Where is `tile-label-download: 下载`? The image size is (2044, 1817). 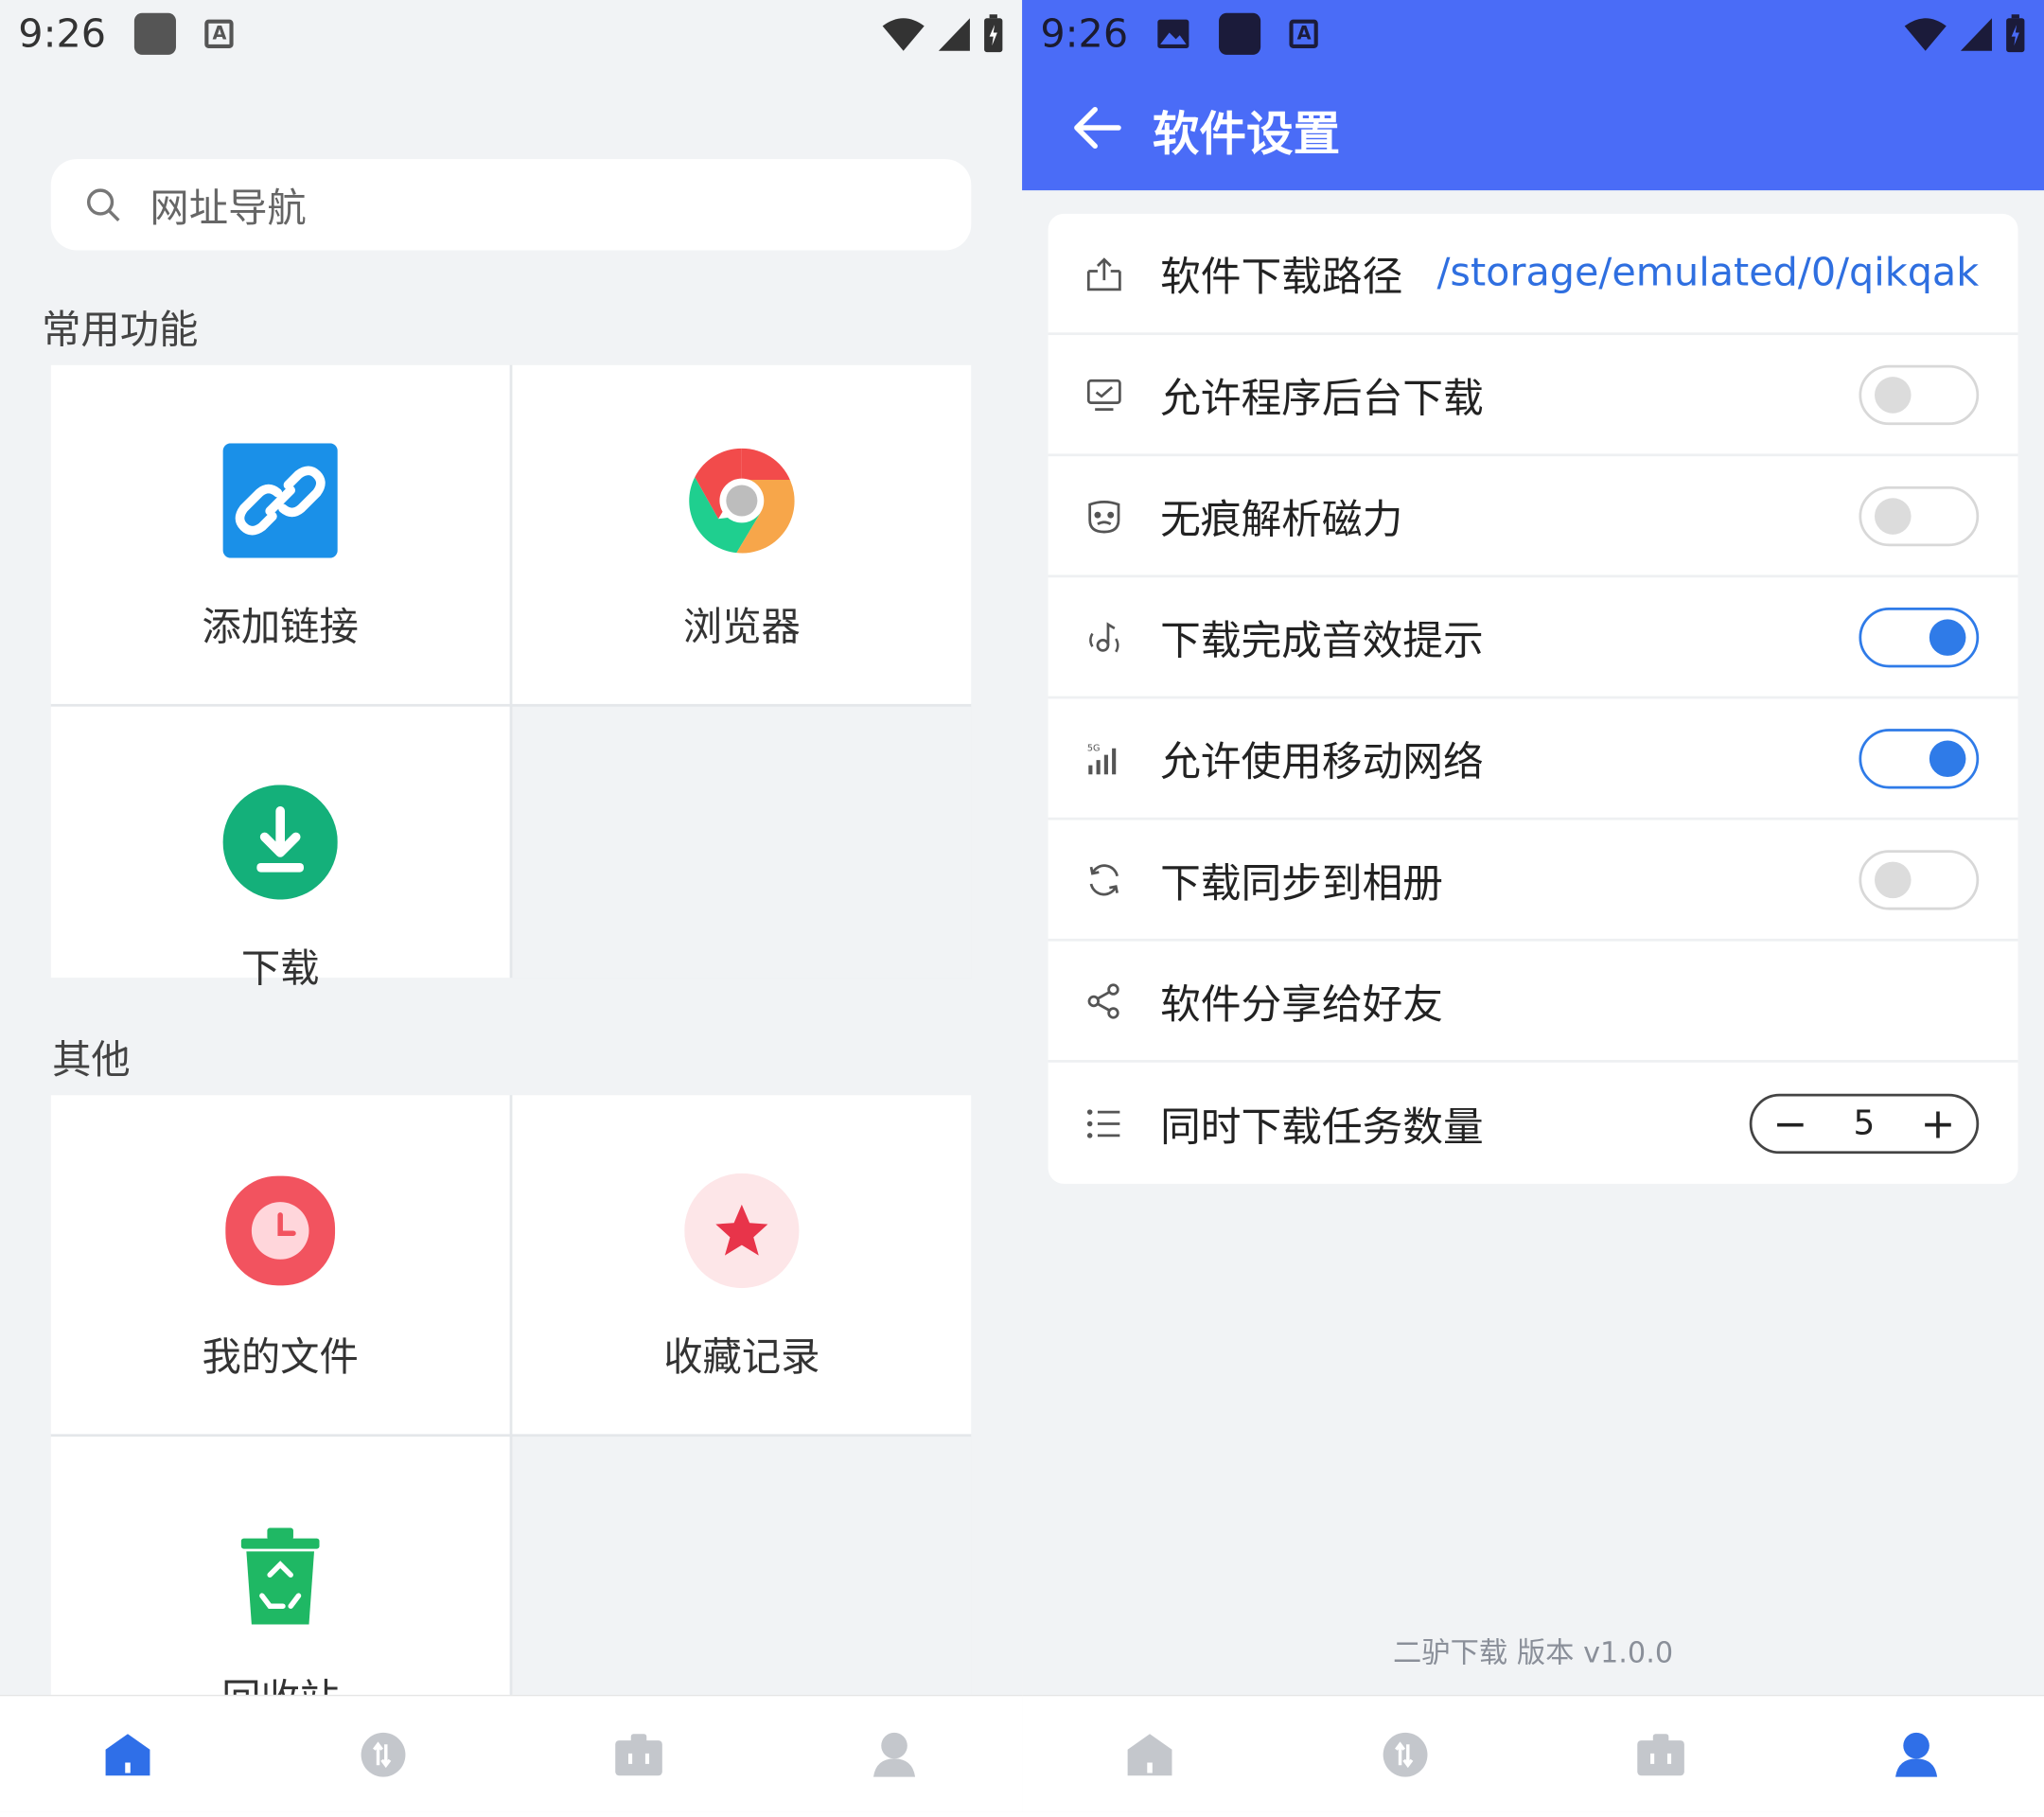
tile-label-download: 下载 is located at coordinates (280, 969).